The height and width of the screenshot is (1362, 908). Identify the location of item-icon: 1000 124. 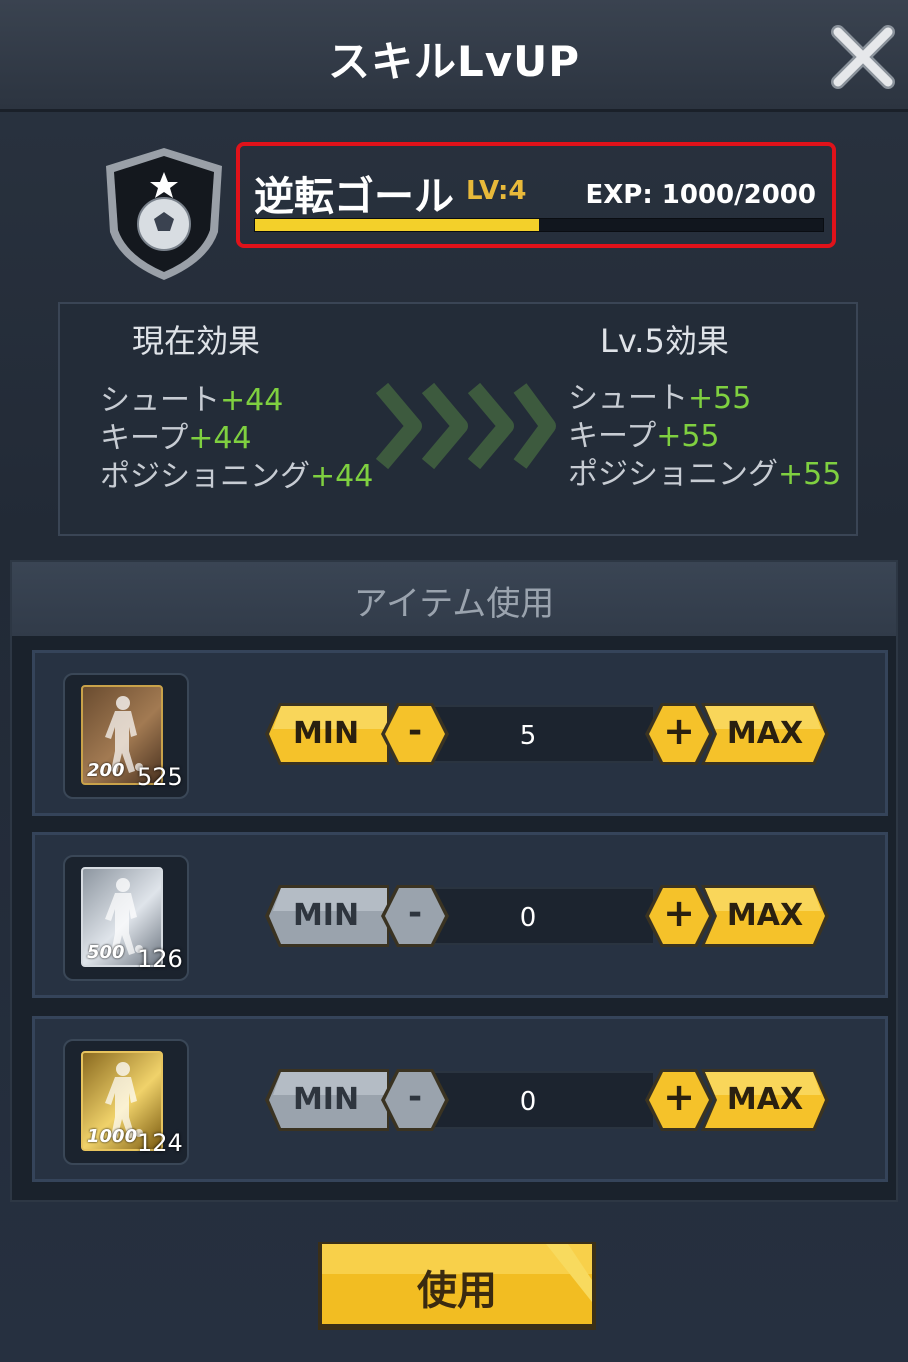
(126, 1102).